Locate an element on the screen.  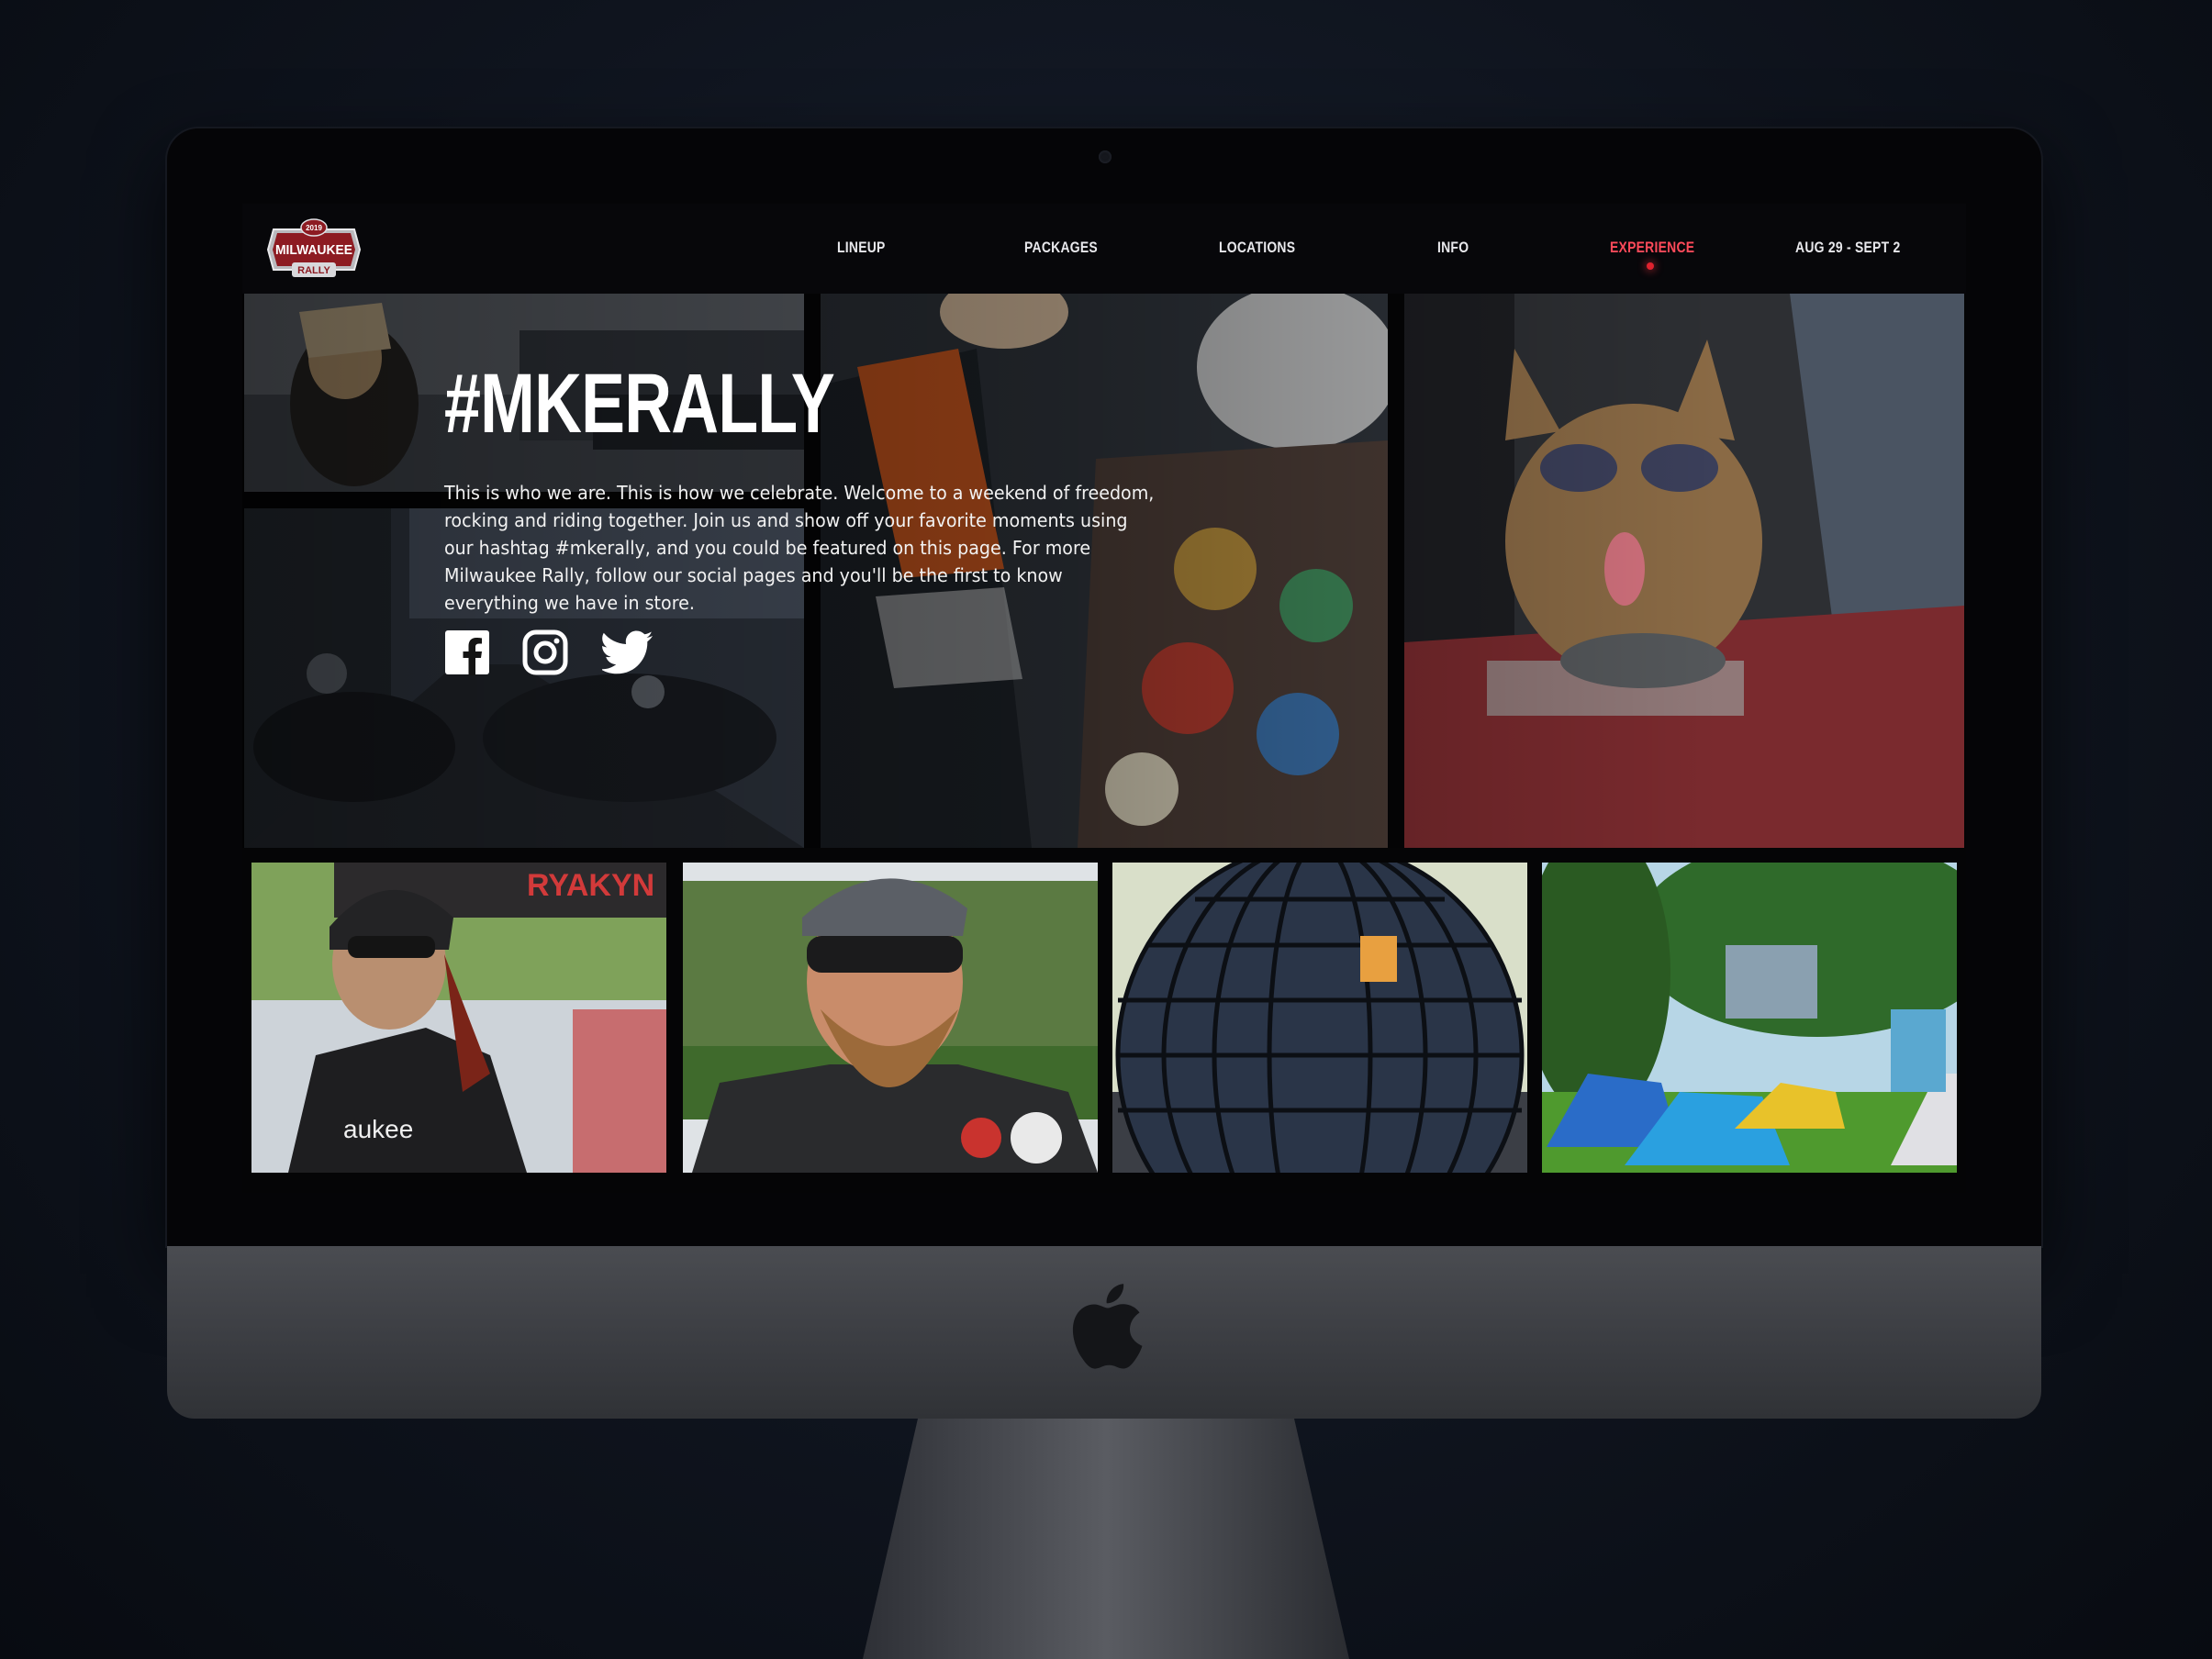
facebook-icon is located at coordinates (467, 652).